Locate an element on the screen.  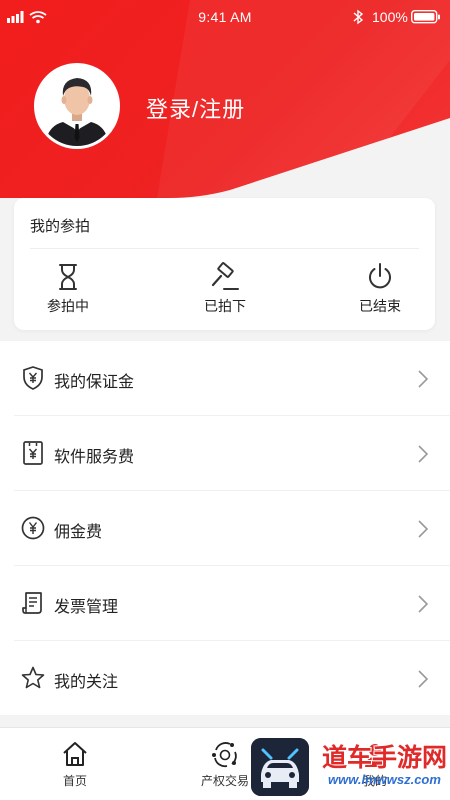
receipt-yuan-icon is located at coordinates (33, 453).